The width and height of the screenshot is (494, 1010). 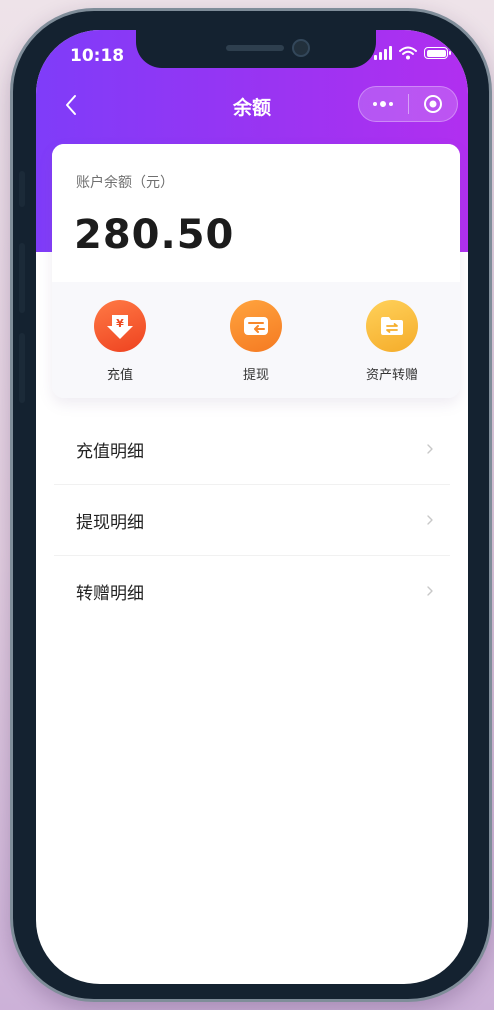 What do you see at coordinates (383, 53) in the screenshot?
I see `signal-icon` at bounding box center [383, 53].